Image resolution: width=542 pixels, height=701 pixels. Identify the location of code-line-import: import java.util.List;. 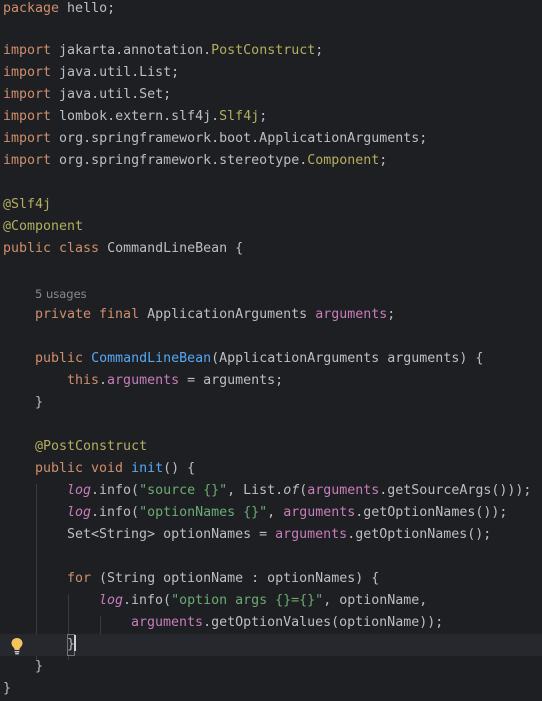
(91, 73).